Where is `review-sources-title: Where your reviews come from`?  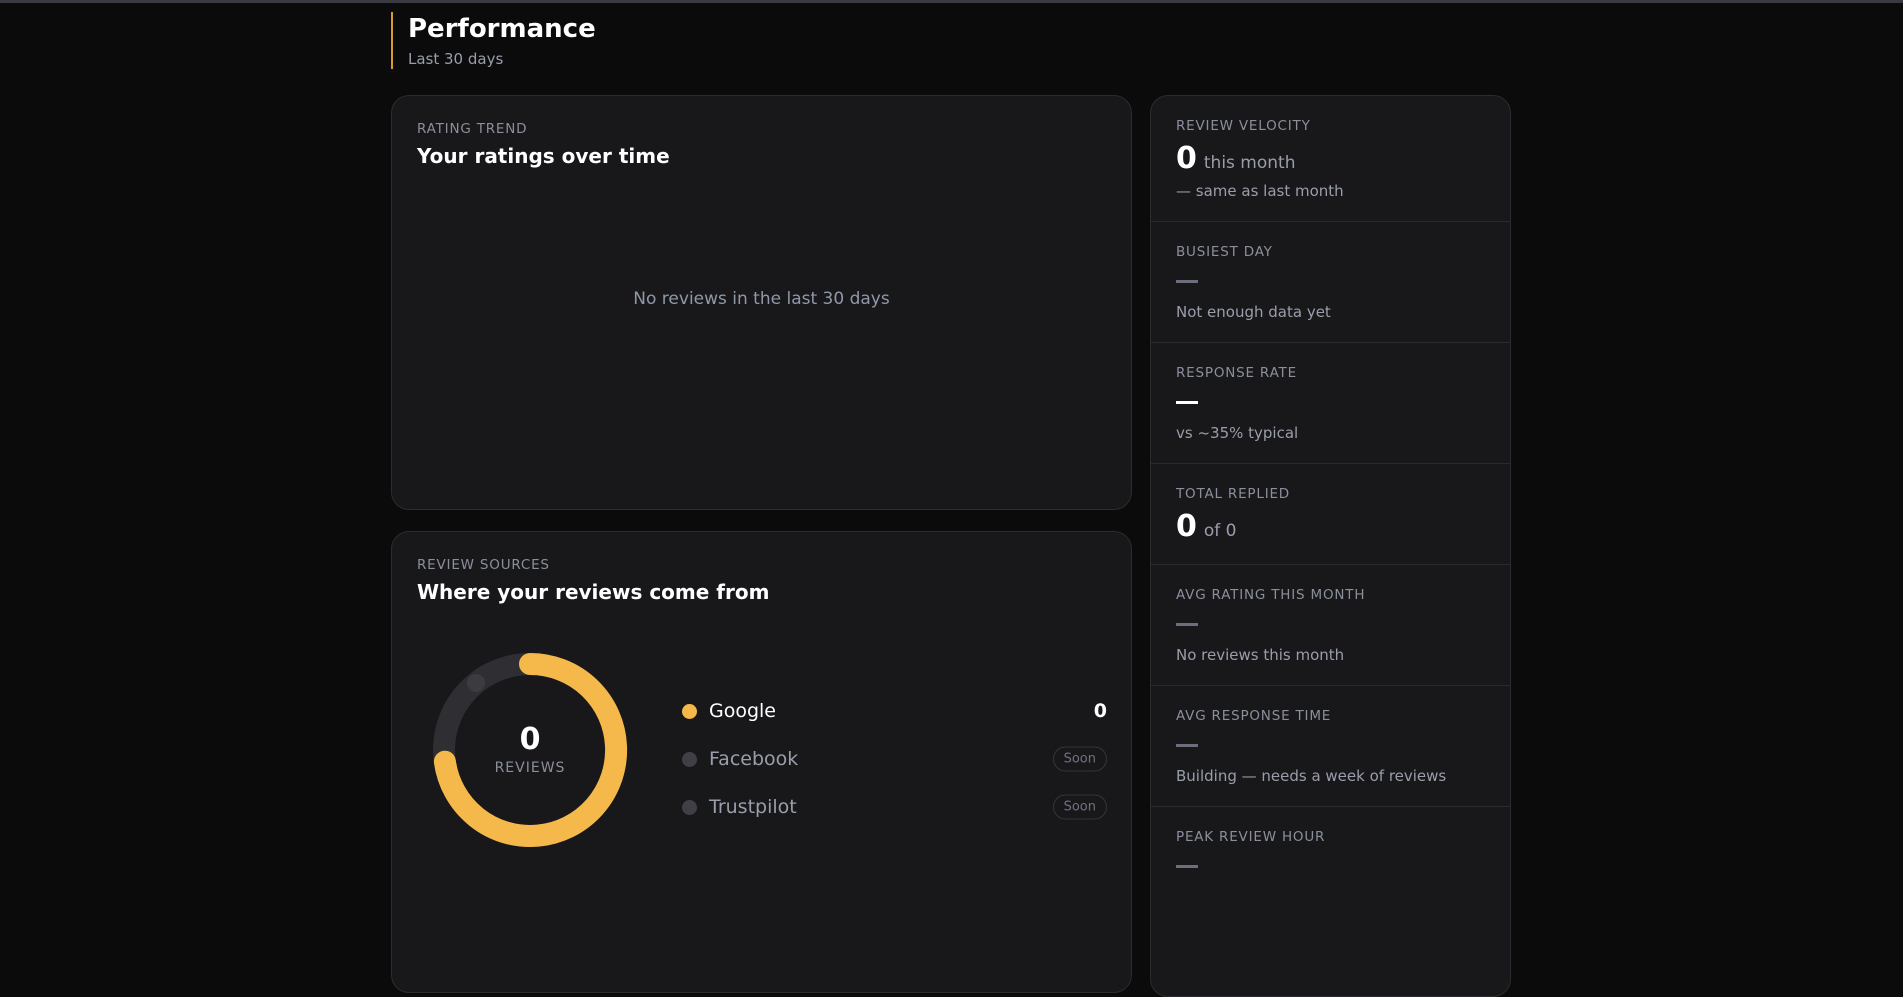 review-sources-title: Where your reviews come from is located at coordinates (593, 592).